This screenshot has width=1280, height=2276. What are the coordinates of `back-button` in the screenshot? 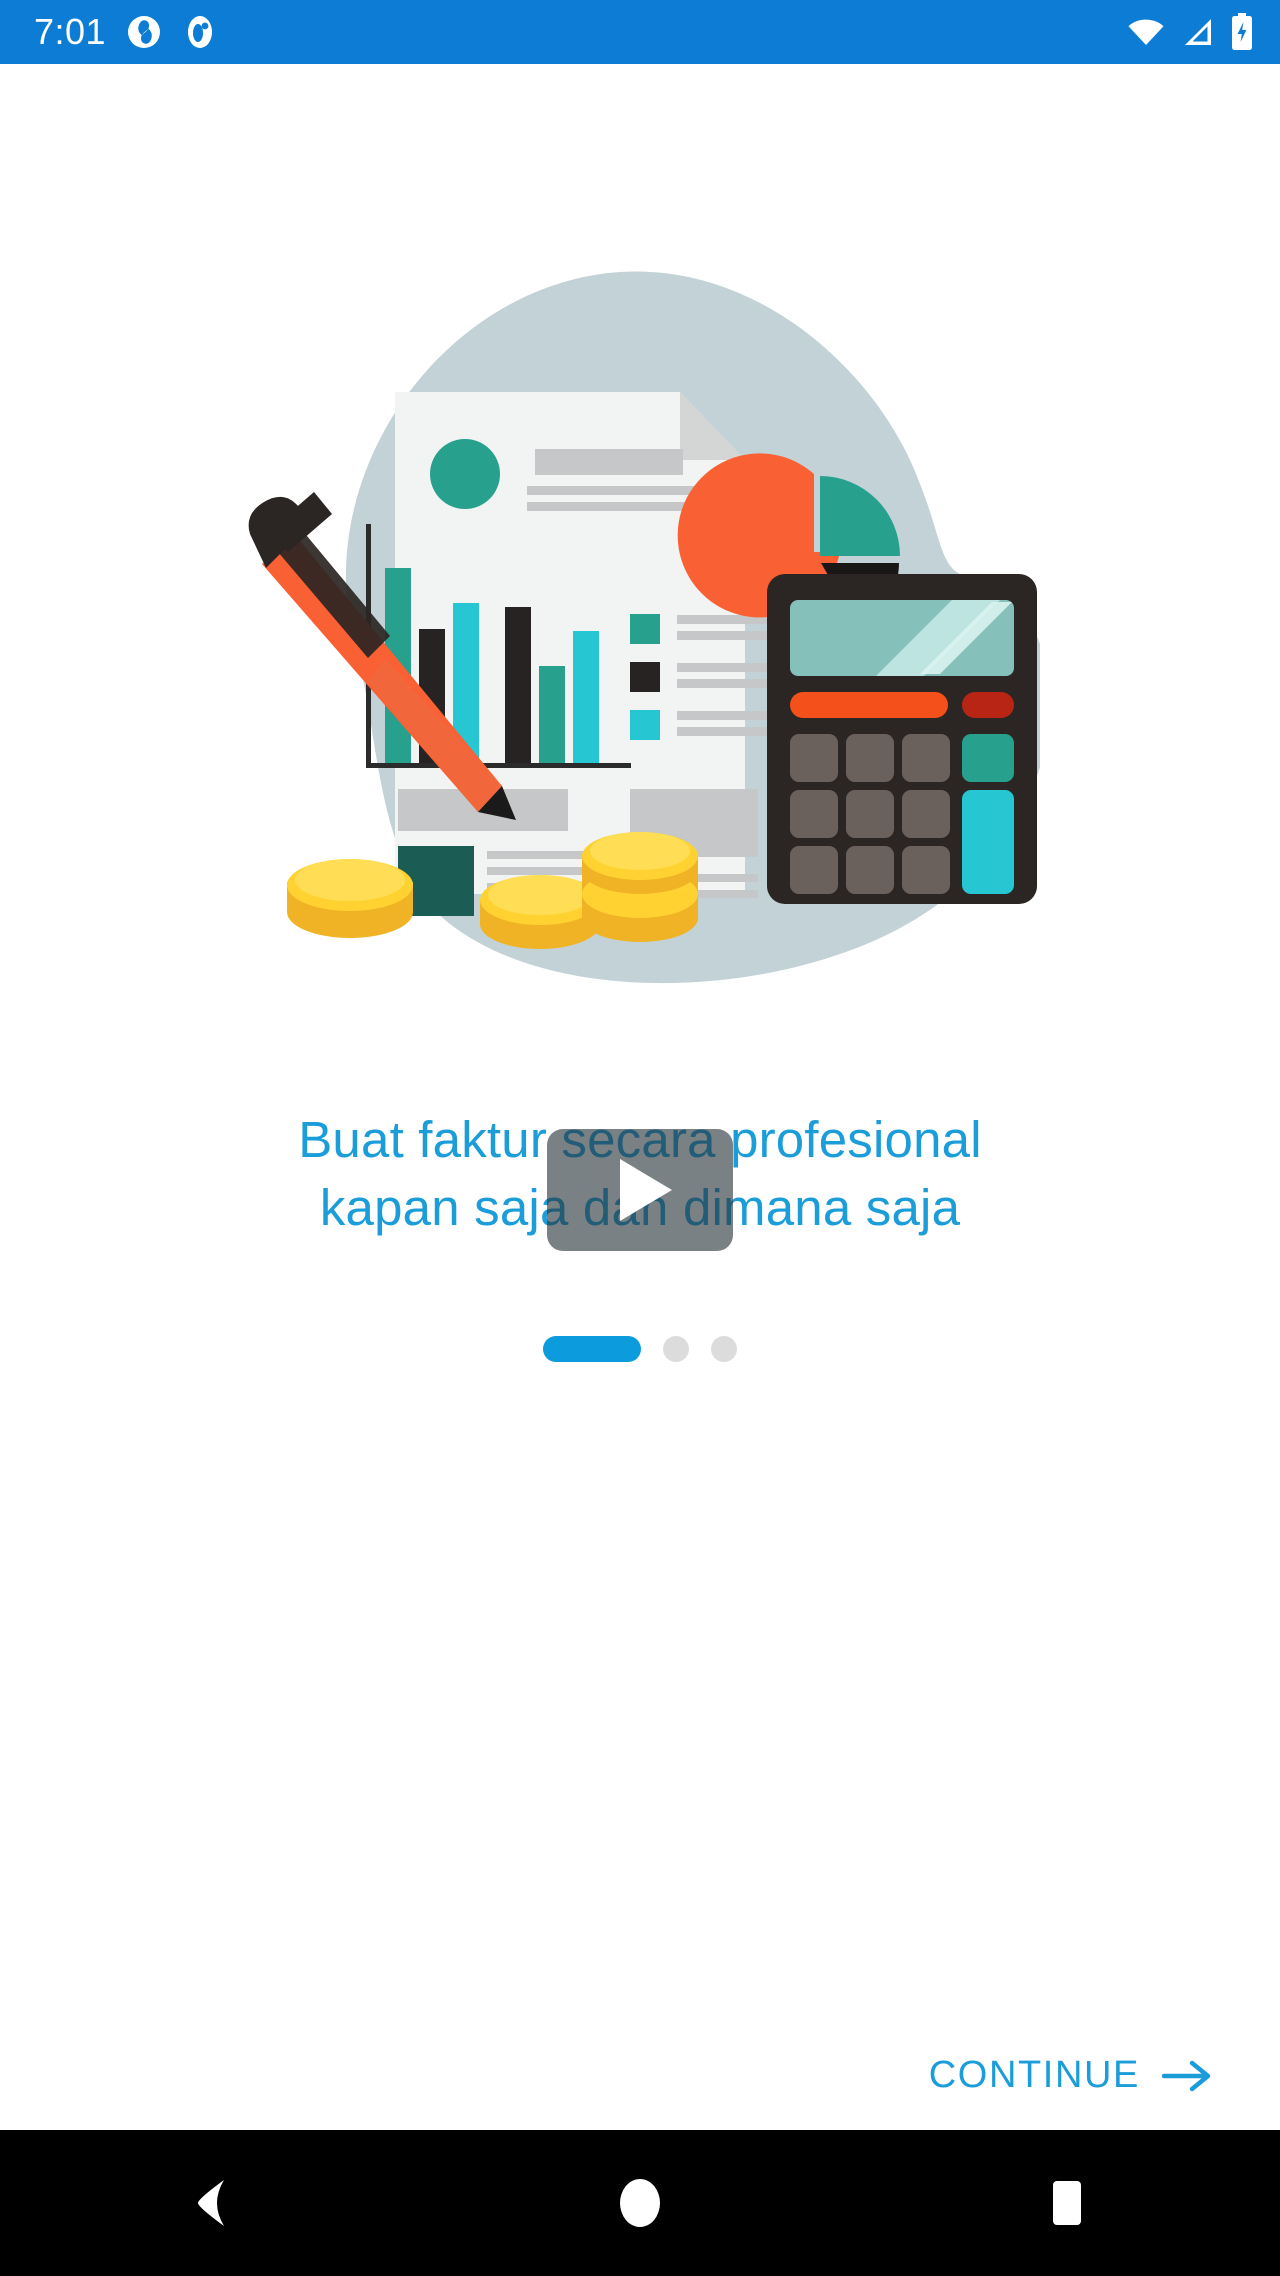 It's located at (213, 2203).